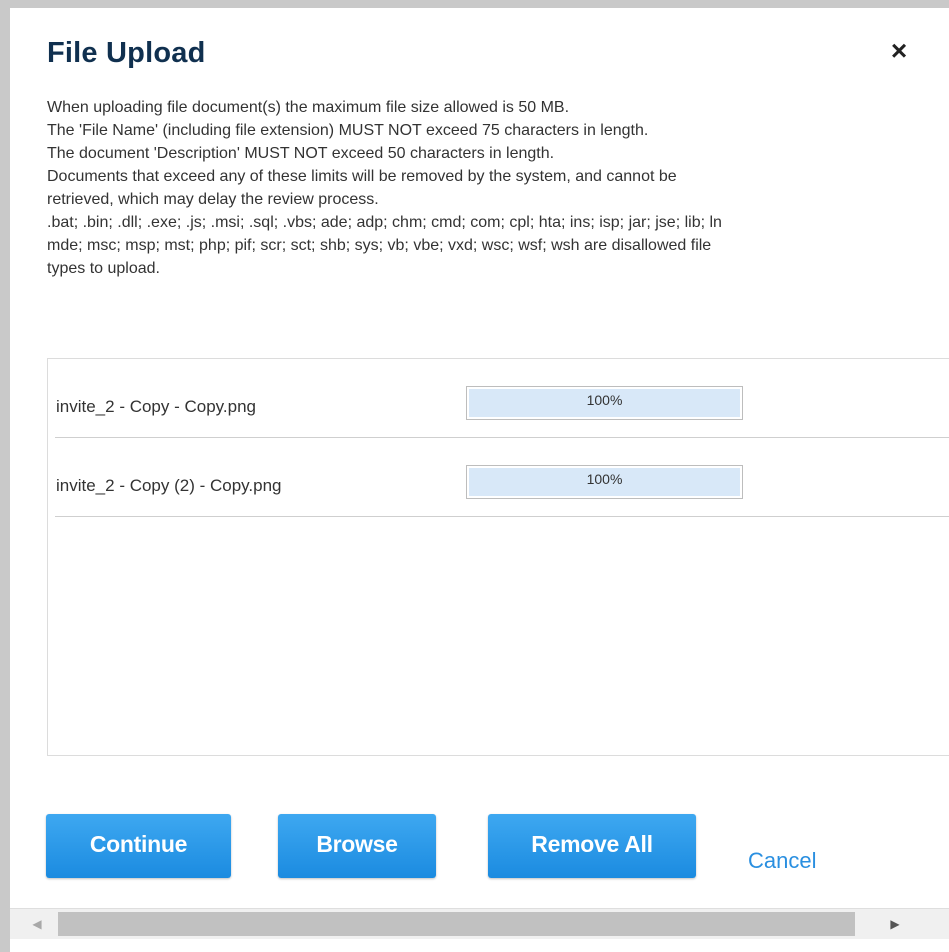  I want to click on file-row: invite_2 - Copy - Copy.png 100%, so click(502, 398).